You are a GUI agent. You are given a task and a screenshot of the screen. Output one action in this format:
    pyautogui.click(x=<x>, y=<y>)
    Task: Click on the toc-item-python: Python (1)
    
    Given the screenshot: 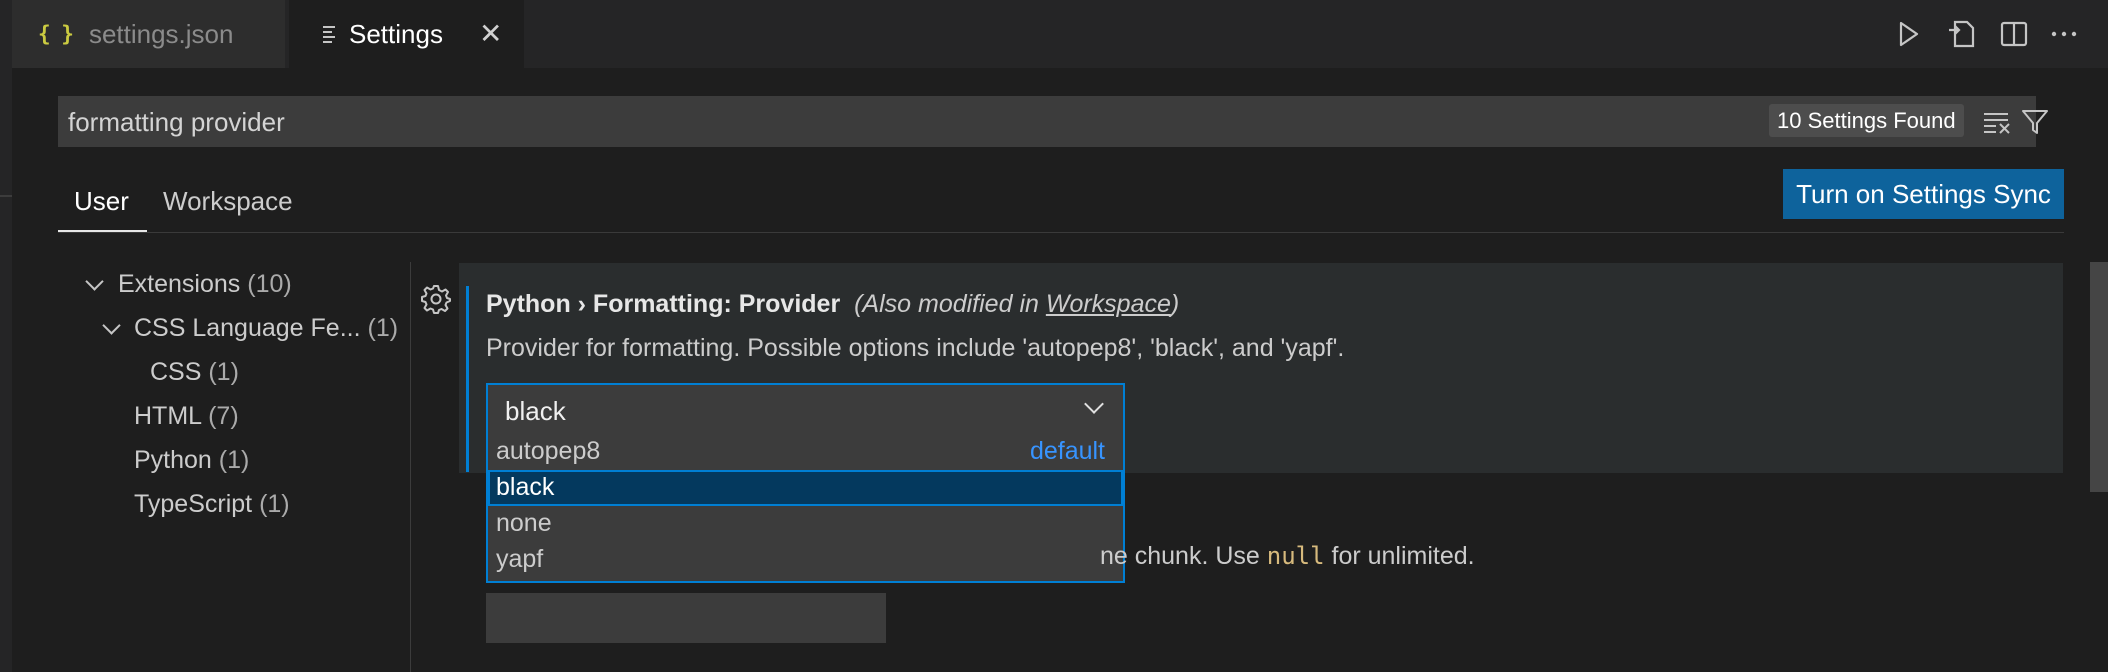 What is the action you would take?
    pyautogui.click(x=191, y=460)
    